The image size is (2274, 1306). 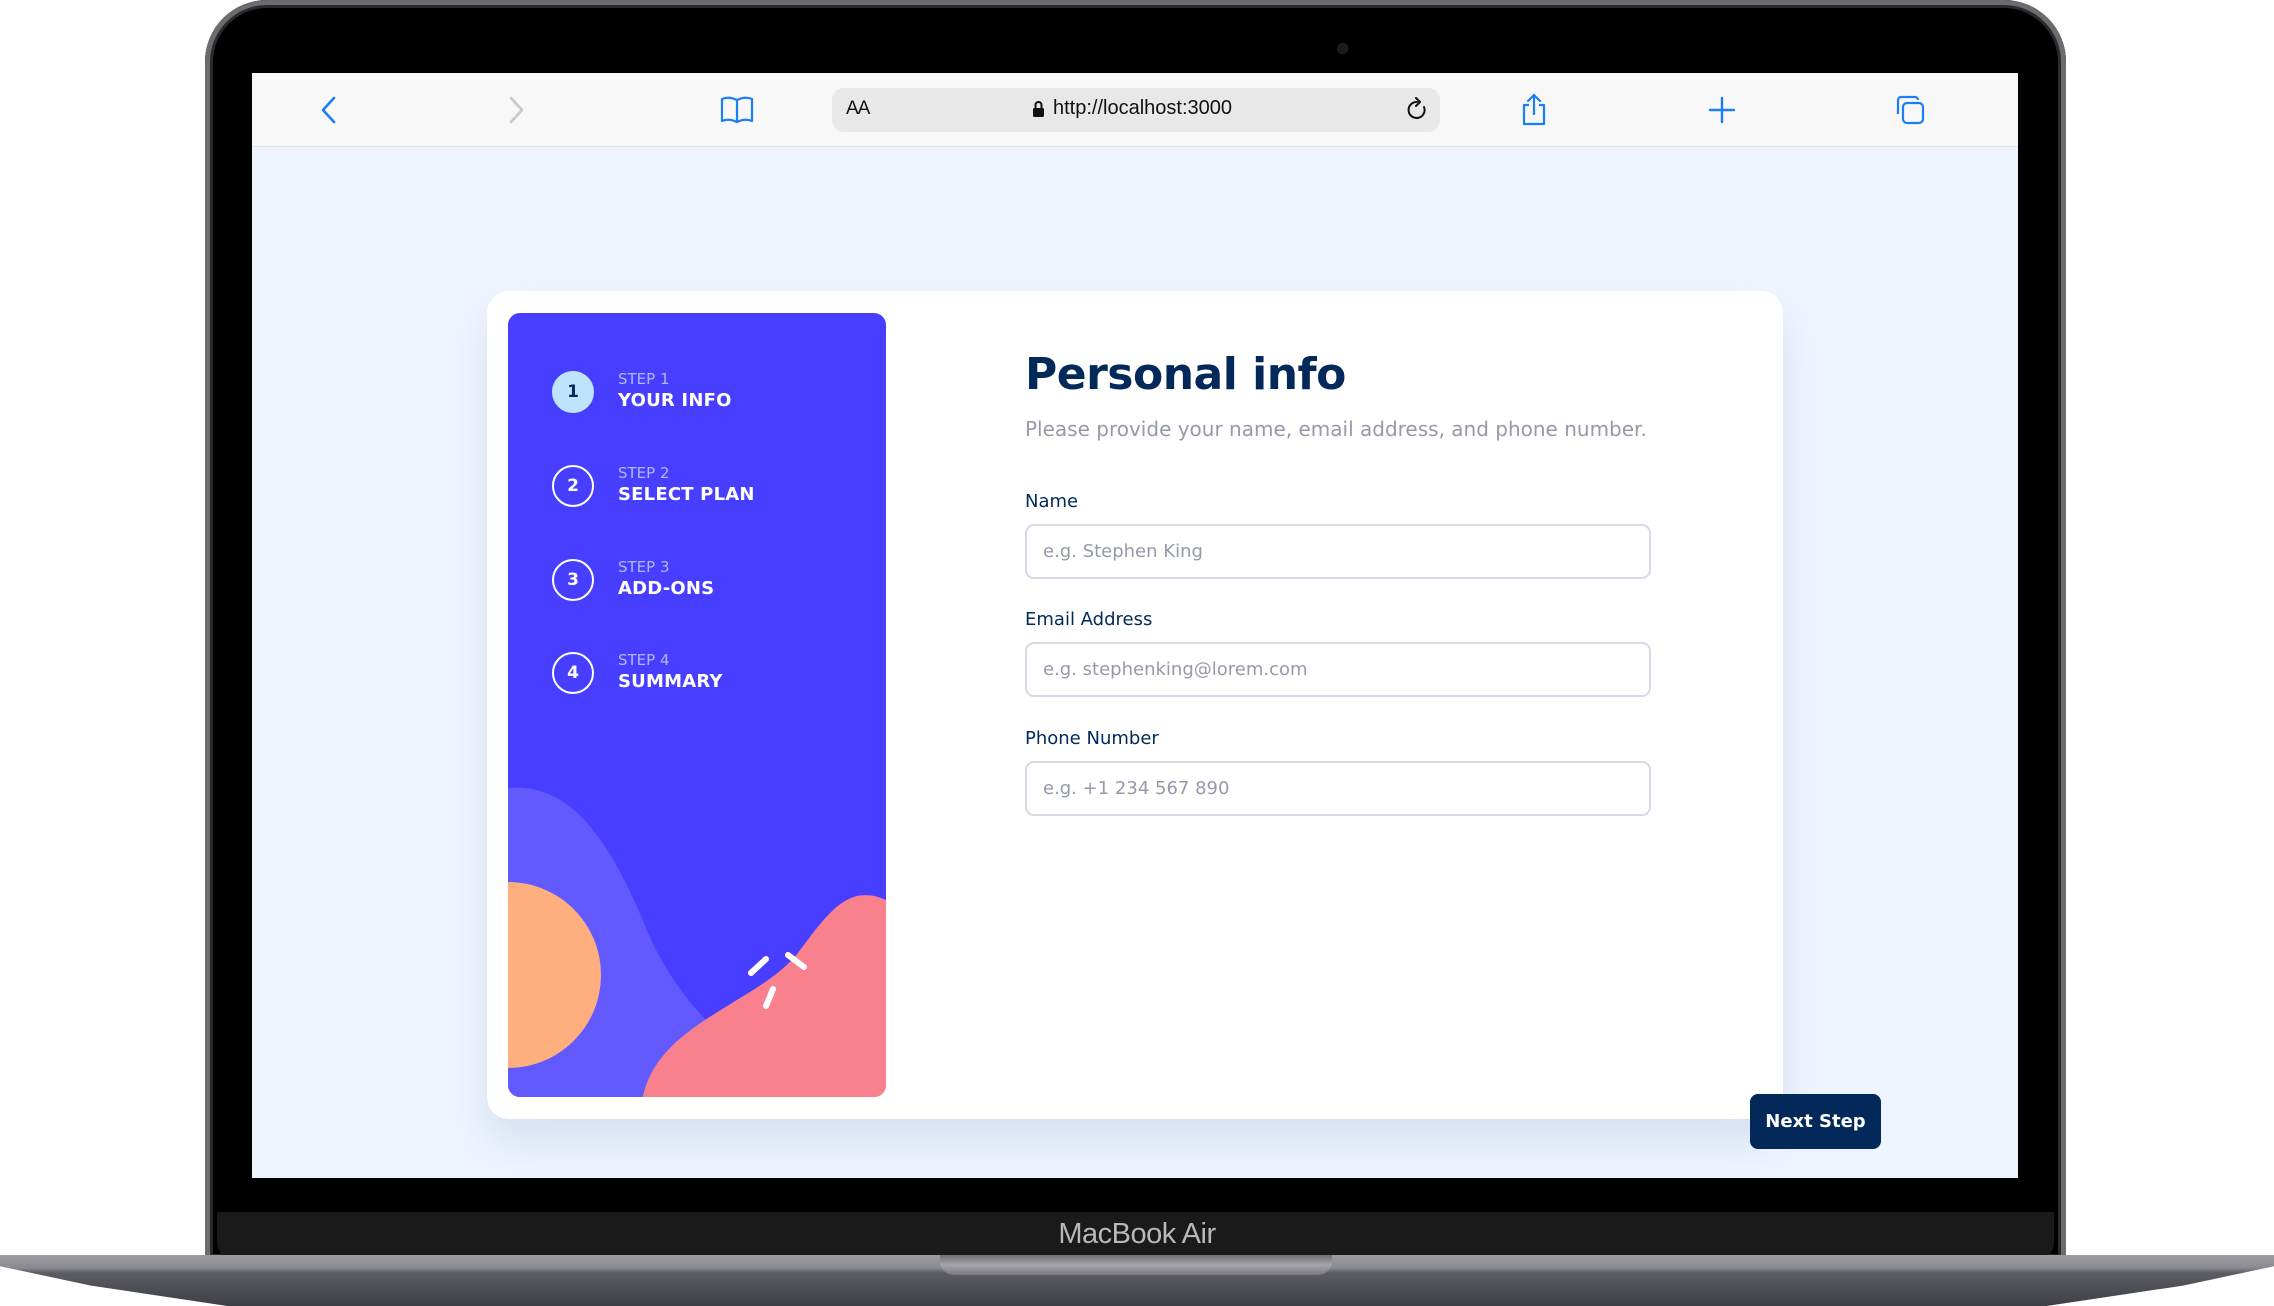 I want to click on book-icon, so click(x=737, y=110).